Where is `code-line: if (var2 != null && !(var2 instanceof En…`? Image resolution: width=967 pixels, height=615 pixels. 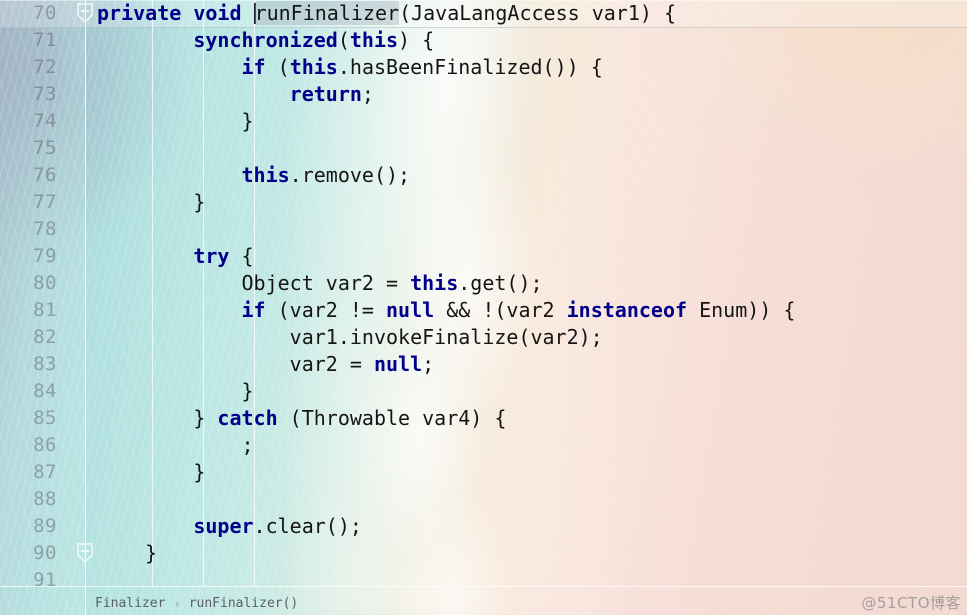
code-line: if (var2 != null && !(var2 instanceof En… is located at coordinates (446, 310).